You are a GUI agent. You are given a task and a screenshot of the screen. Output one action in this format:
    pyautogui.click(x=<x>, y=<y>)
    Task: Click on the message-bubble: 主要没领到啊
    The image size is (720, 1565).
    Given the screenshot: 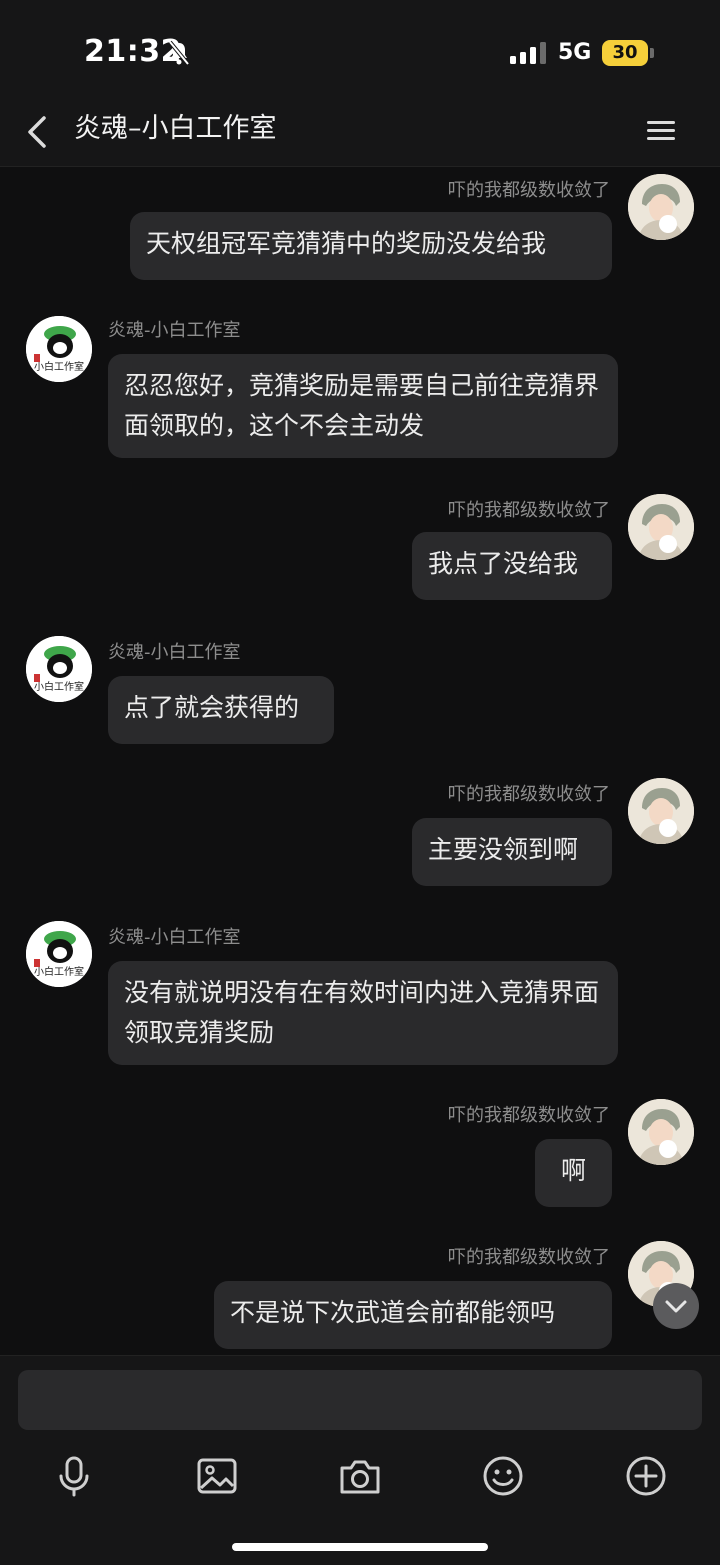 What is the action you would take?
    pyautogui.click(x=512, y=852)
    